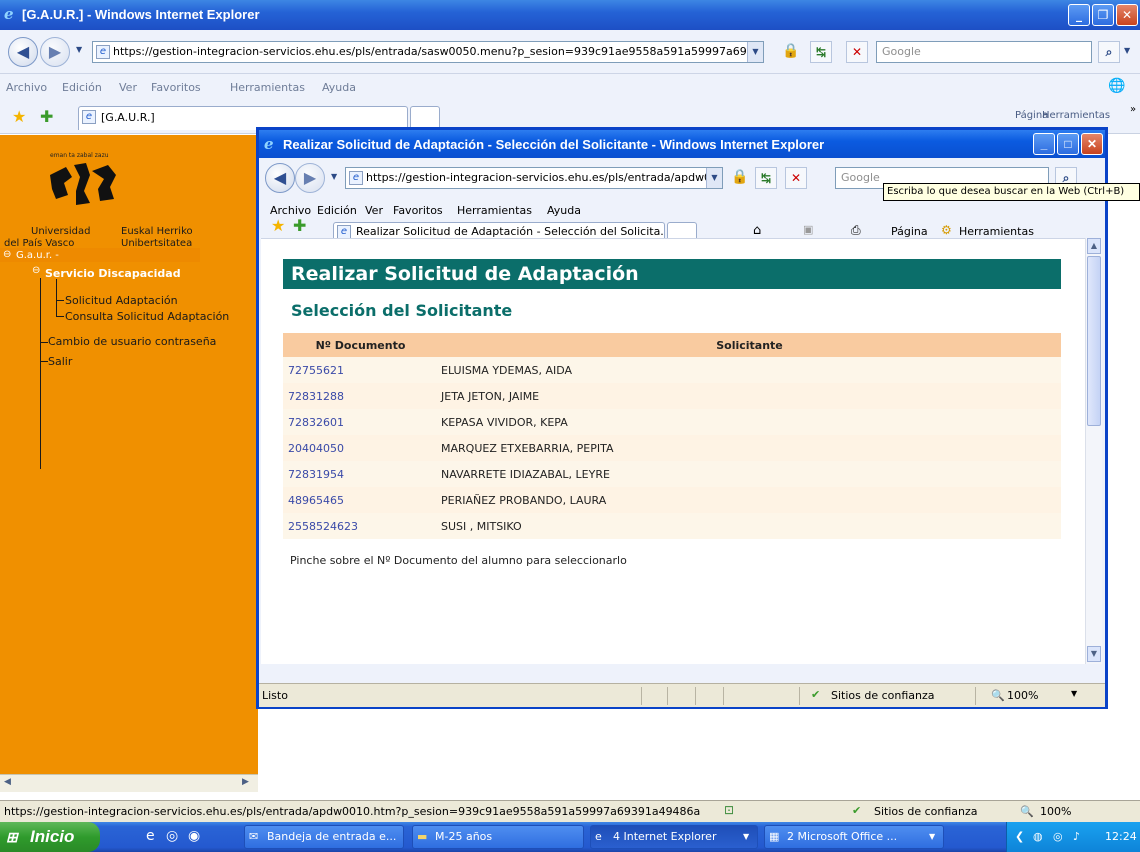 Image resolution: width=1140 pixels, height=852 pixels. I want to click on add-favorites-icon: ✚, so click(46, 116).